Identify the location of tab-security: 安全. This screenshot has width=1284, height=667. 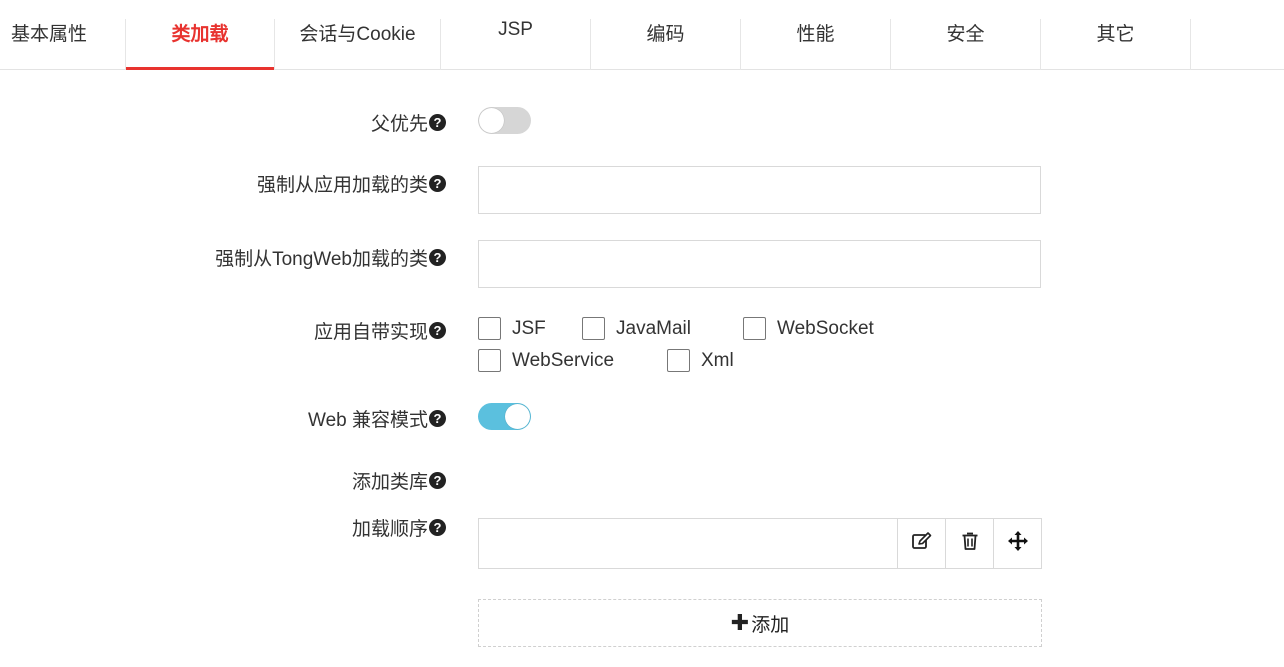
(965, 44).